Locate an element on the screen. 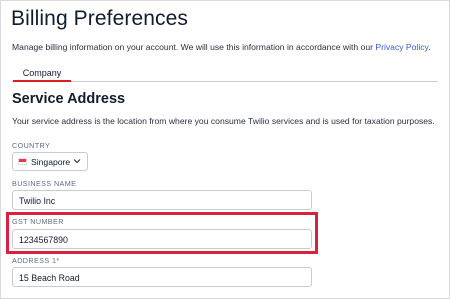  business-name-label: BUSINESS NAME is located at coordinates (44, 183).